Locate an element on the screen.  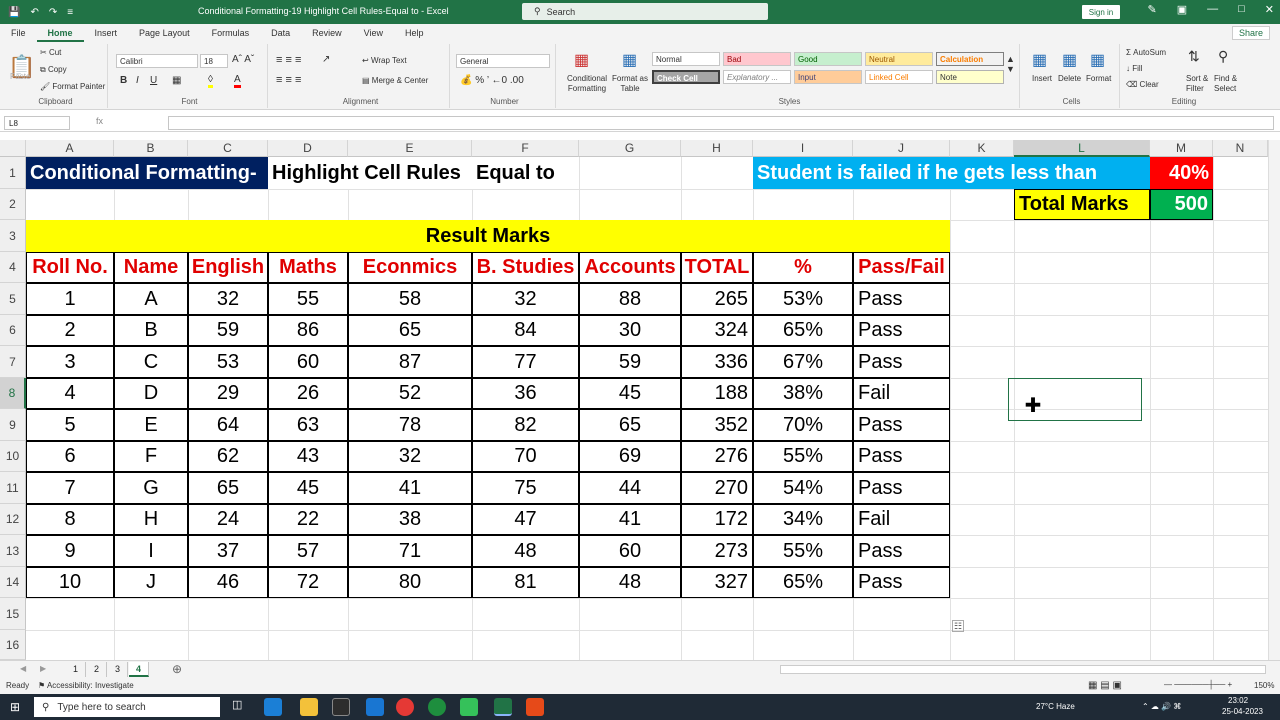
table-cell: 3 is located at coordinates (70, 362).